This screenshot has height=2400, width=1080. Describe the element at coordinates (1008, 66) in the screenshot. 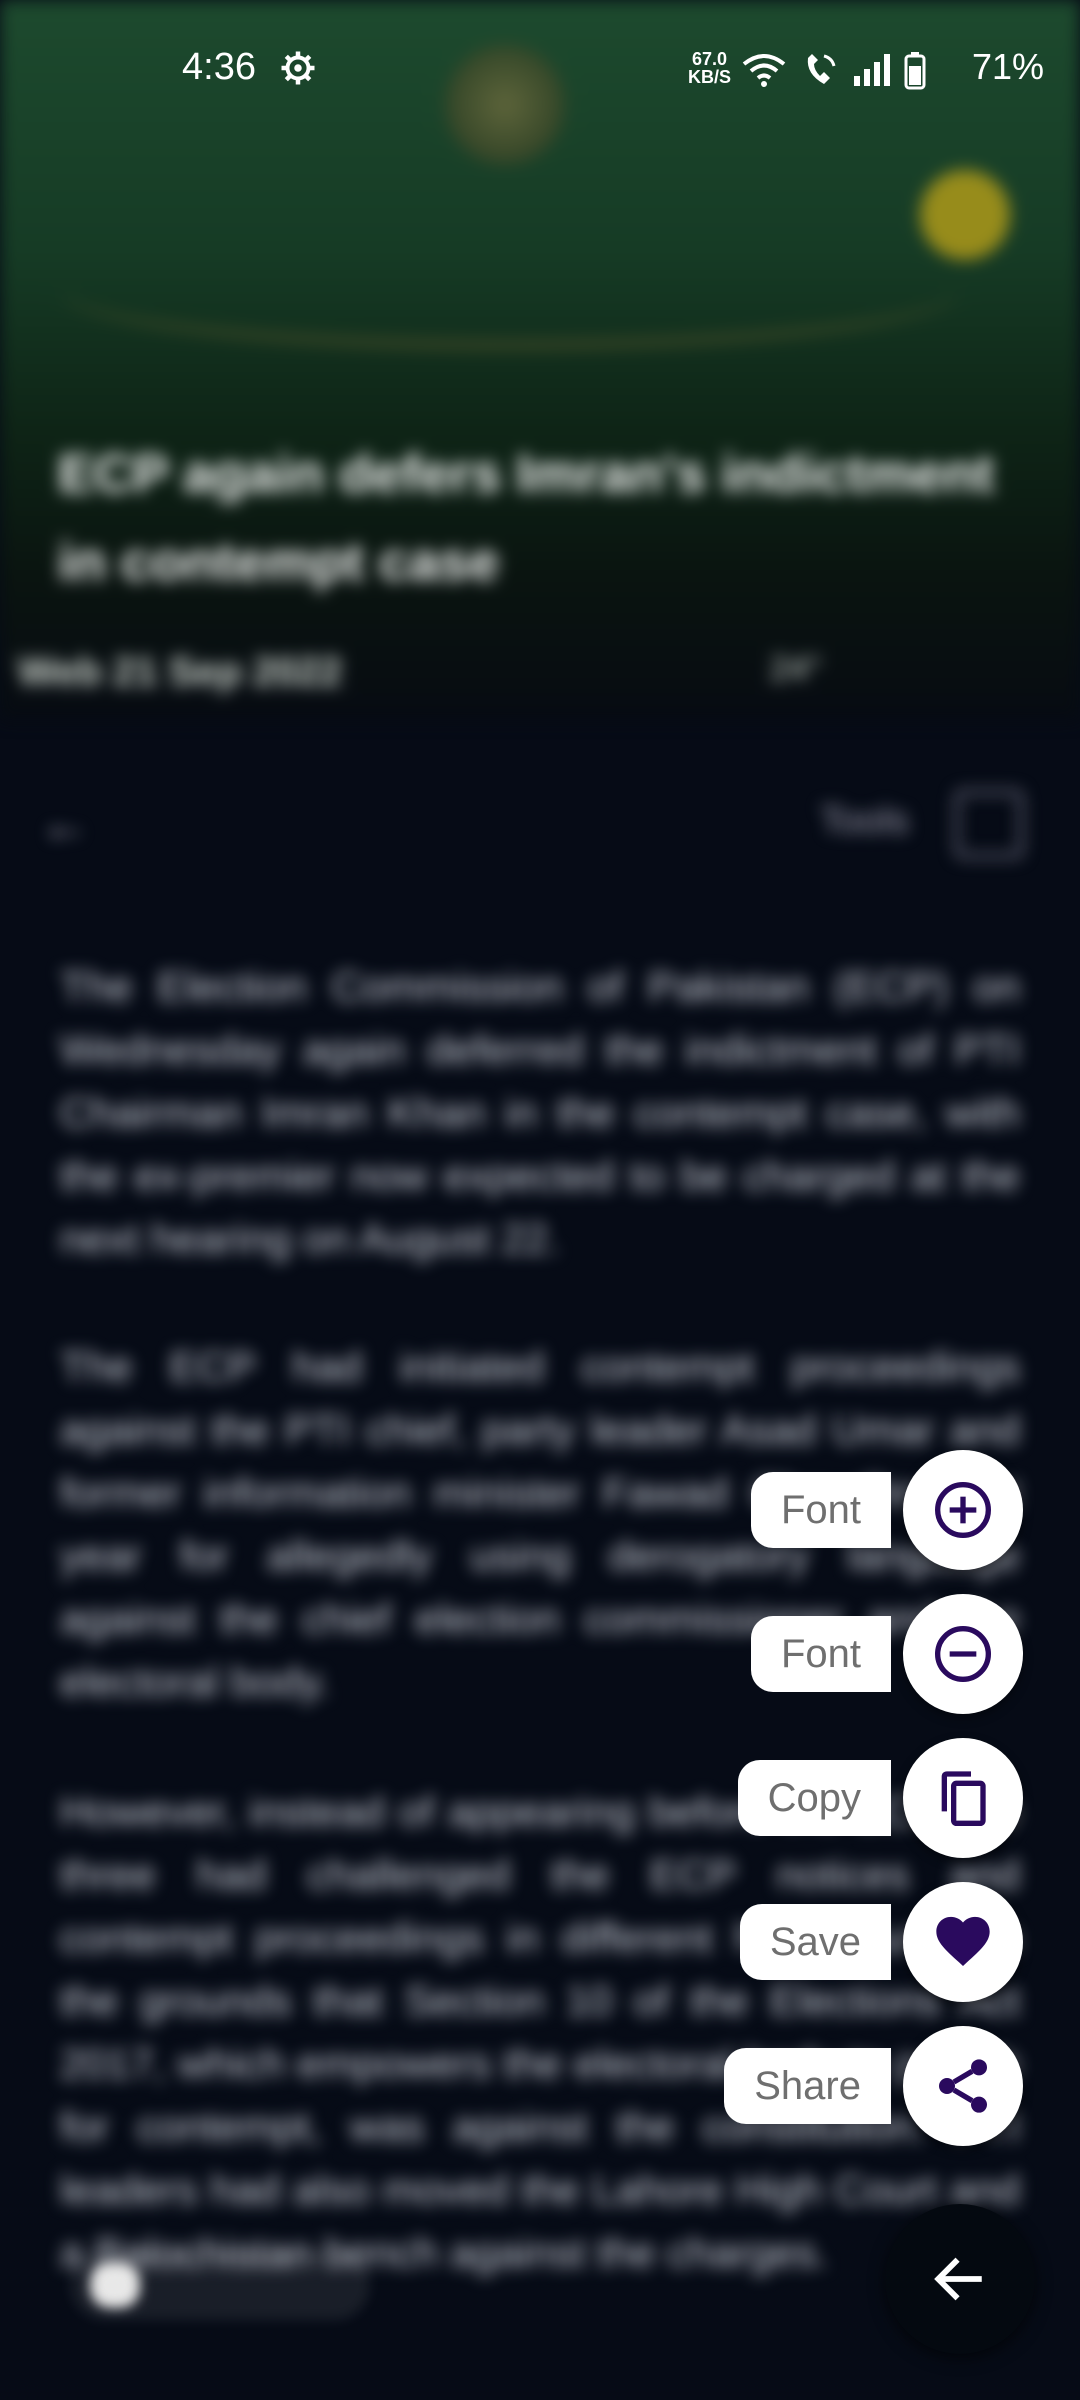

I see `battery-percentage: 71%` at that location.